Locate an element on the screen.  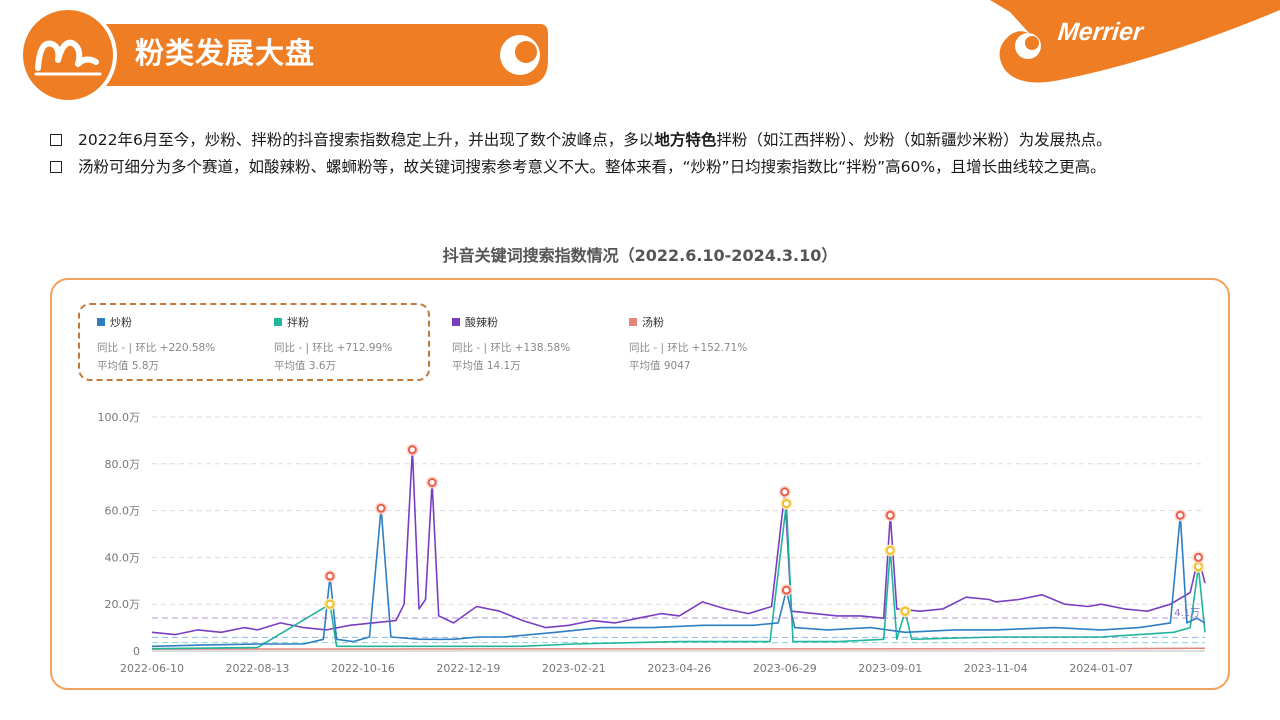
legend-average: 平均值 5.8万 is located at coordinates (128, 366).